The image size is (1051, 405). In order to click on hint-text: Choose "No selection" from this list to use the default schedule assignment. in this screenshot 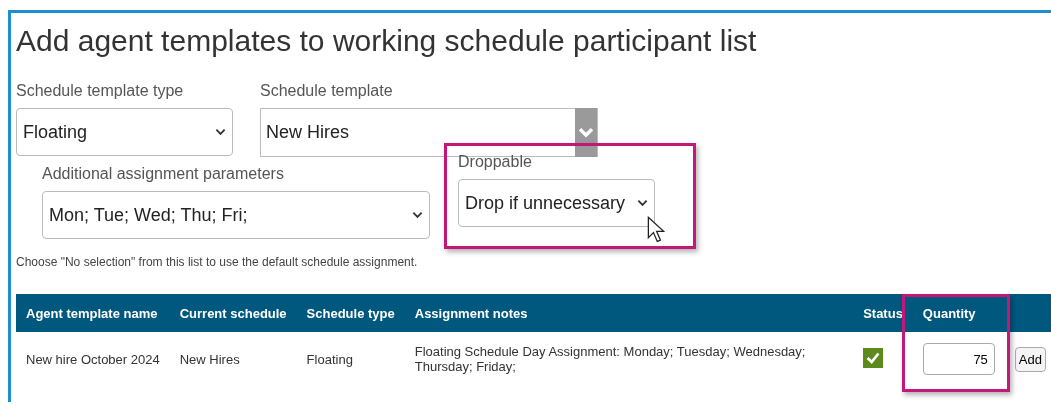, I will do `click(217, 262)`.